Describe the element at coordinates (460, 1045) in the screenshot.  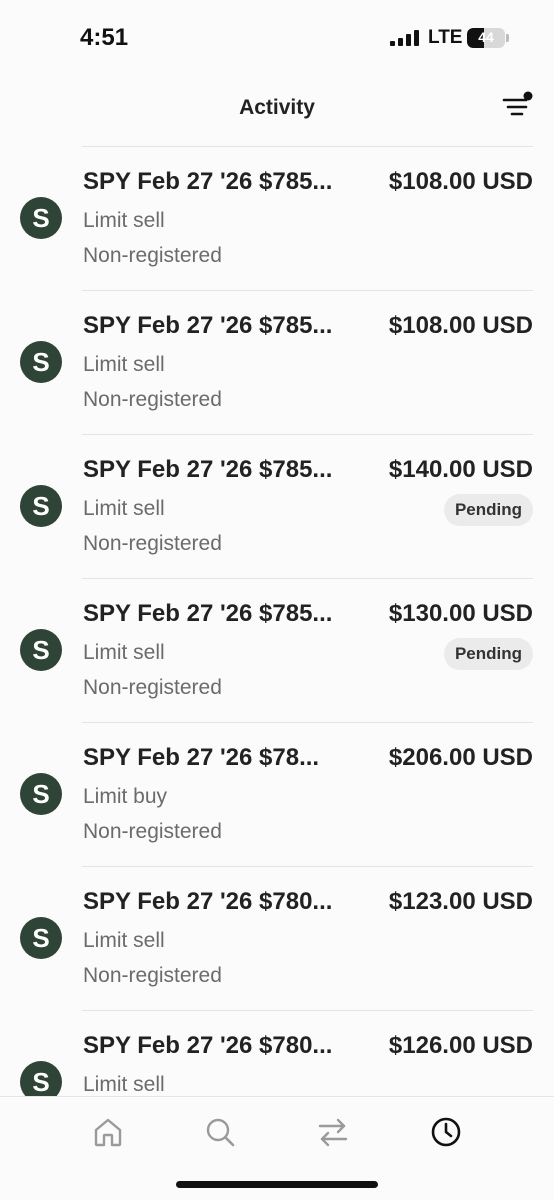
I see `activity-amount: $126.00 USD` at that location.